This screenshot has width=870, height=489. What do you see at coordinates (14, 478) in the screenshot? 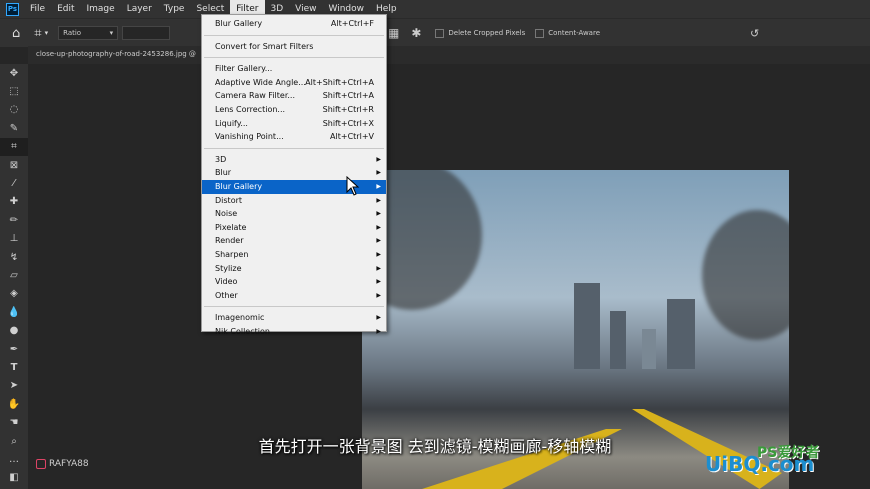
I see `color-swatches-icon: ◧` at bounding box center [14, 478].